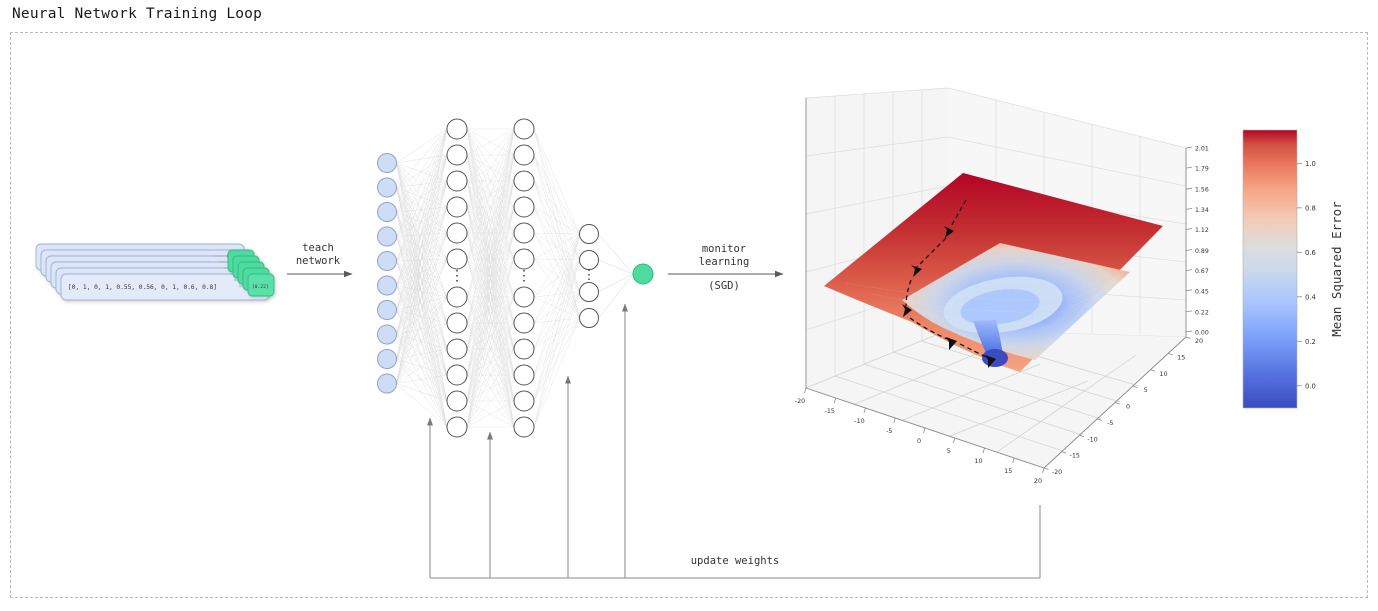 Image resolution: width=1378 pixels, height=611 pixels. Describe the element at coordinates (142, 287) in the screenshot. I see `data-vector-label: [0, 1, 0, 1, 0.55, 0.56, 0, 1, 0.6, 0.8]` at that location.